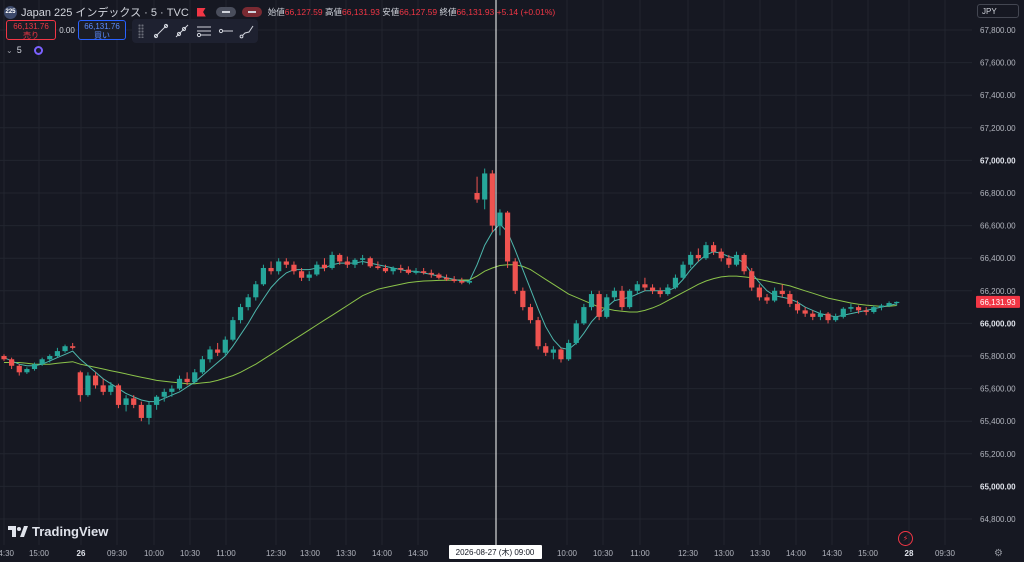 This screenshot has height=562, width=1024. I want to click on time-tick-label: 13:30, so click(346, 553).